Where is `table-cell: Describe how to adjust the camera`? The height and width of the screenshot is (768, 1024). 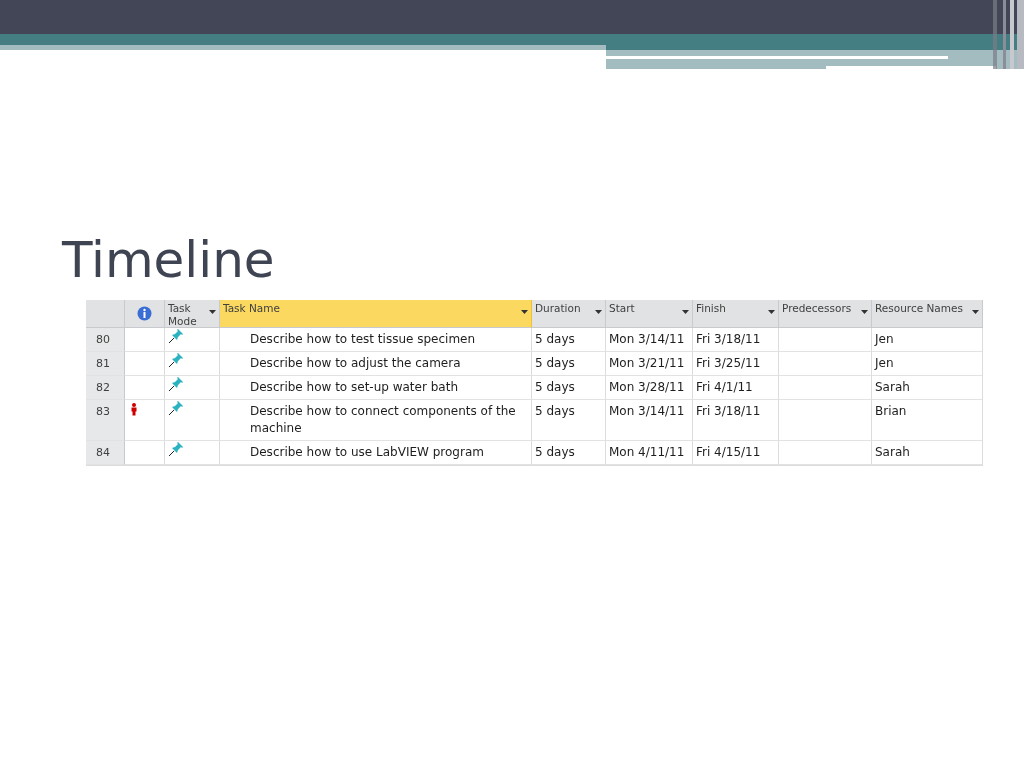
table-cell: Describe how to adjust the camera is located at coordinates (376, 364).